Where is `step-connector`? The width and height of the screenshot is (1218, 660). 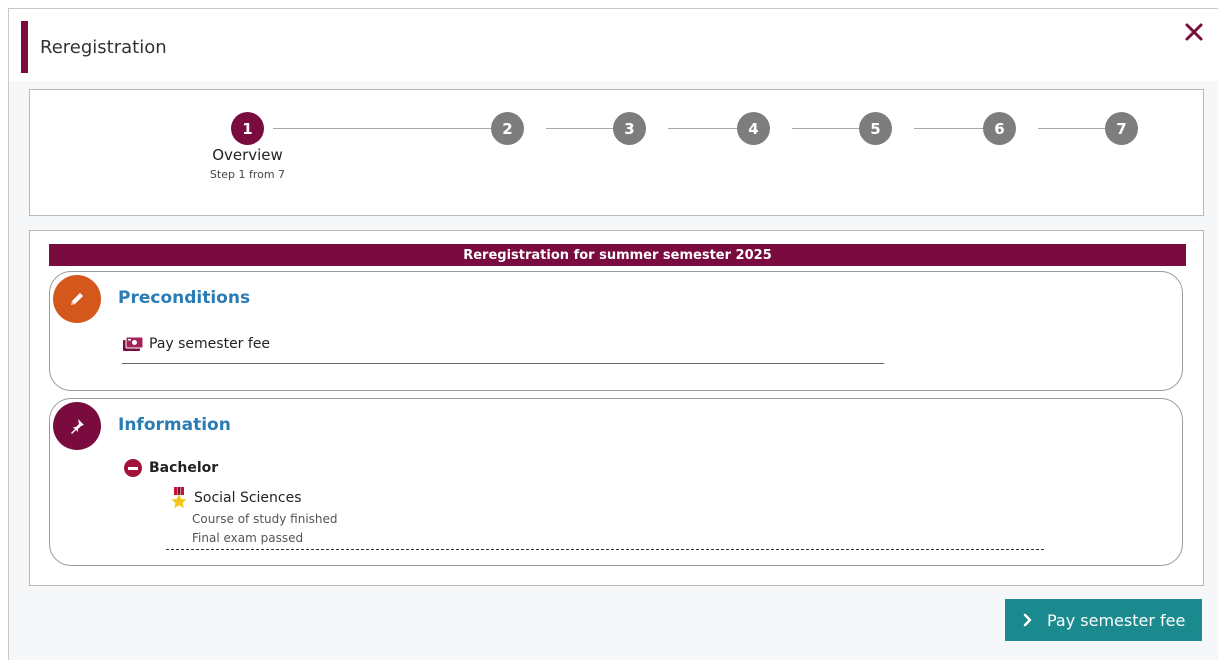 step-connector is located at coordinates (393, 128).